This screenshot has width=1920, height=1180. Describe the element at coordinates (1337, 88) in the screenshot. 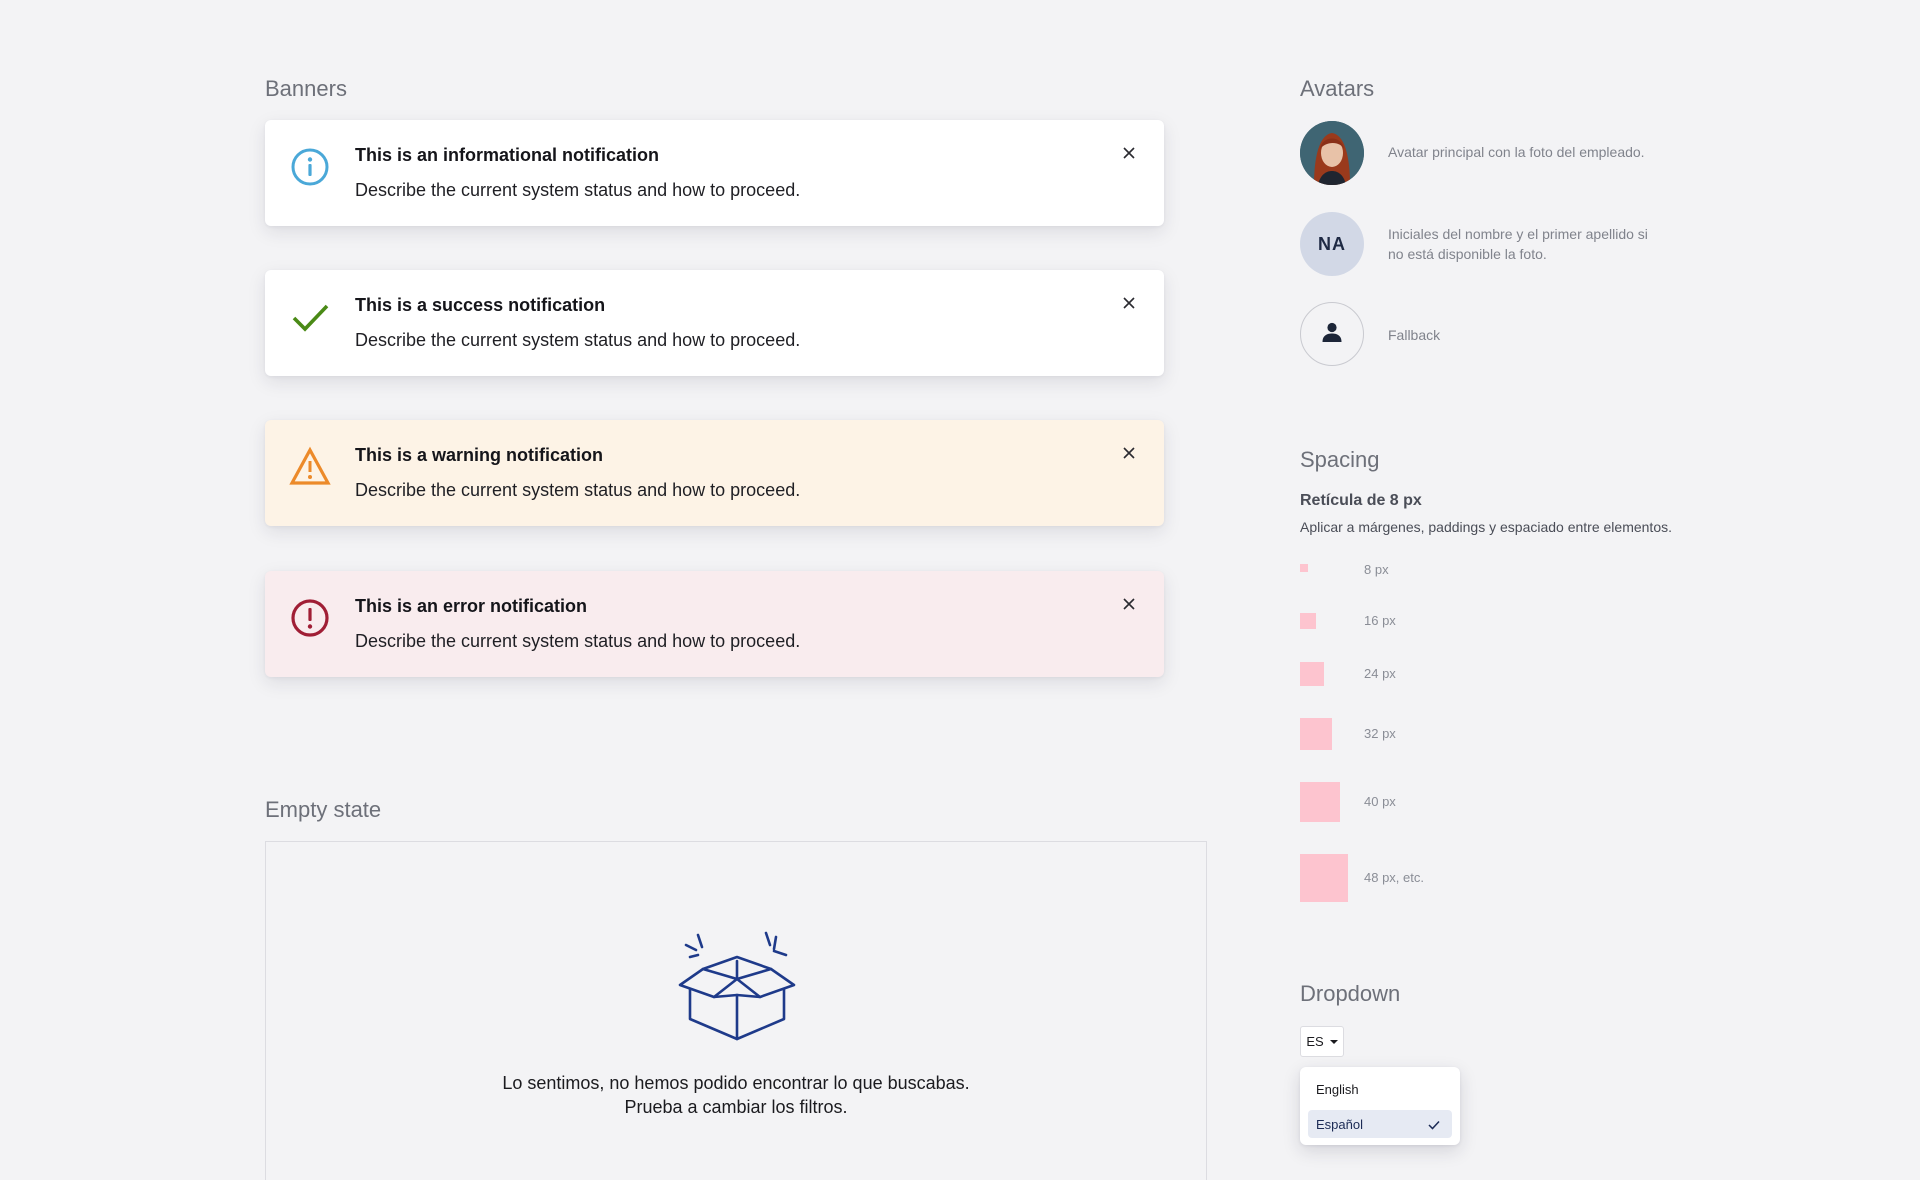

I see `avatars-section-title: Avatars` at that location.